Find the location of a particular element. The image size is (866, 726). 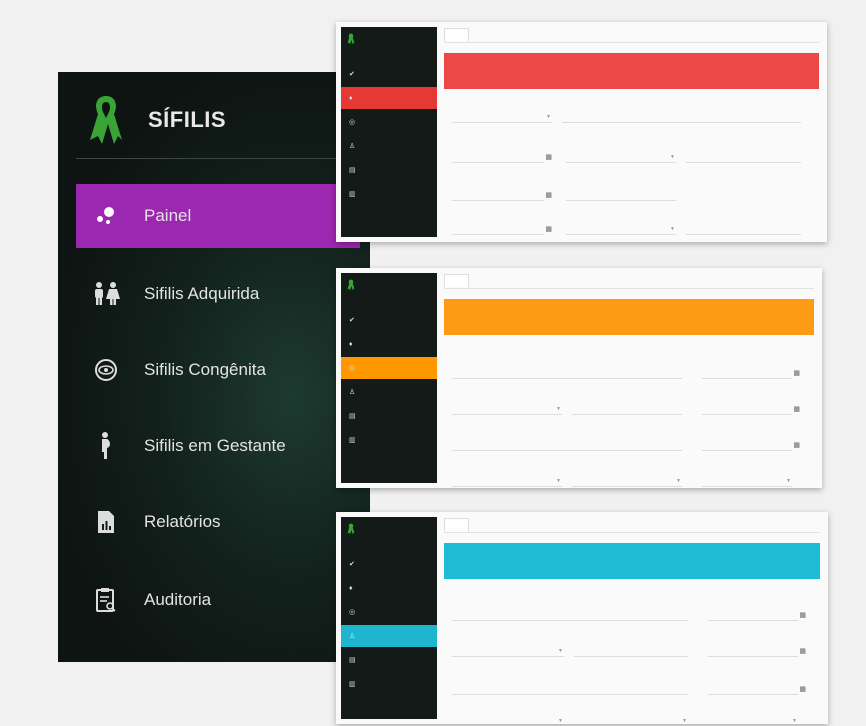

sidebar-item-sifilis-adquirida: Sifilis Adquirida is located at coordinates (223, 294).